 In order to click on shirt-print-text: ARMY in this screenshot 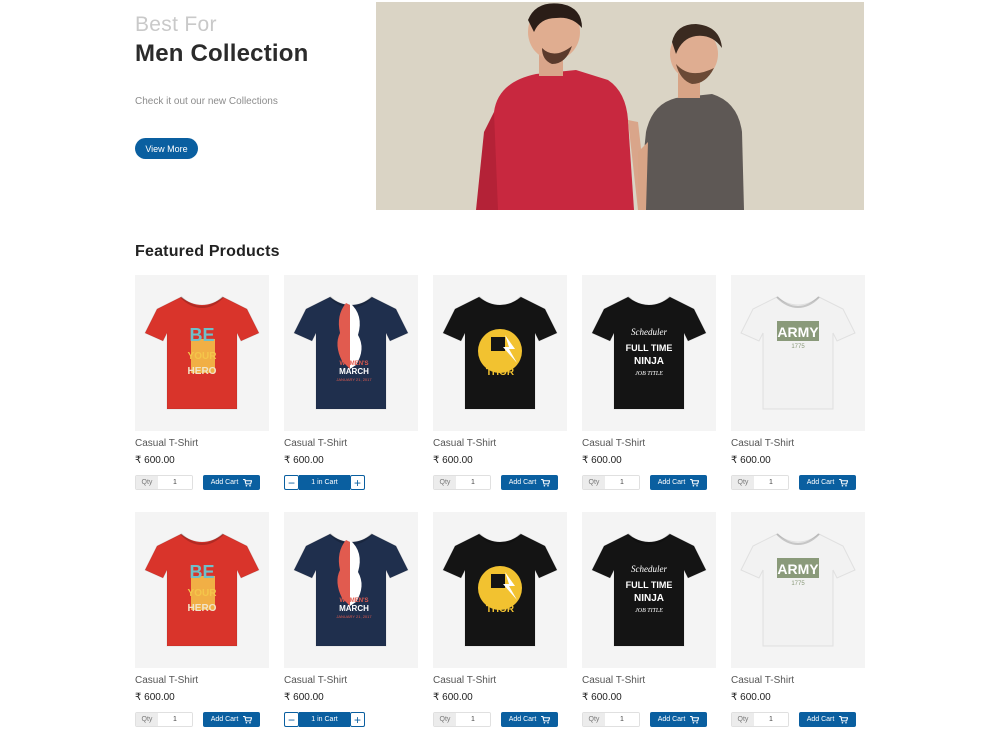, I will do `click(798, 332)`.